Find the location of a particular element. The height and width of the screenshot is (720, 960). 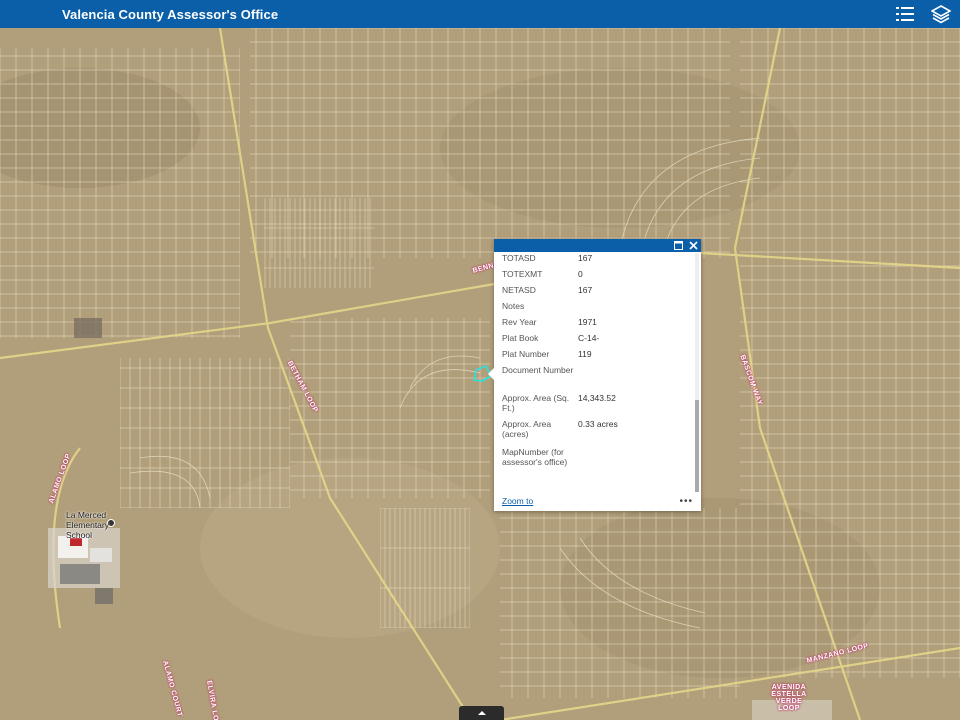

attribute-key: TOTEXMT is located at coordinates (522, 274).